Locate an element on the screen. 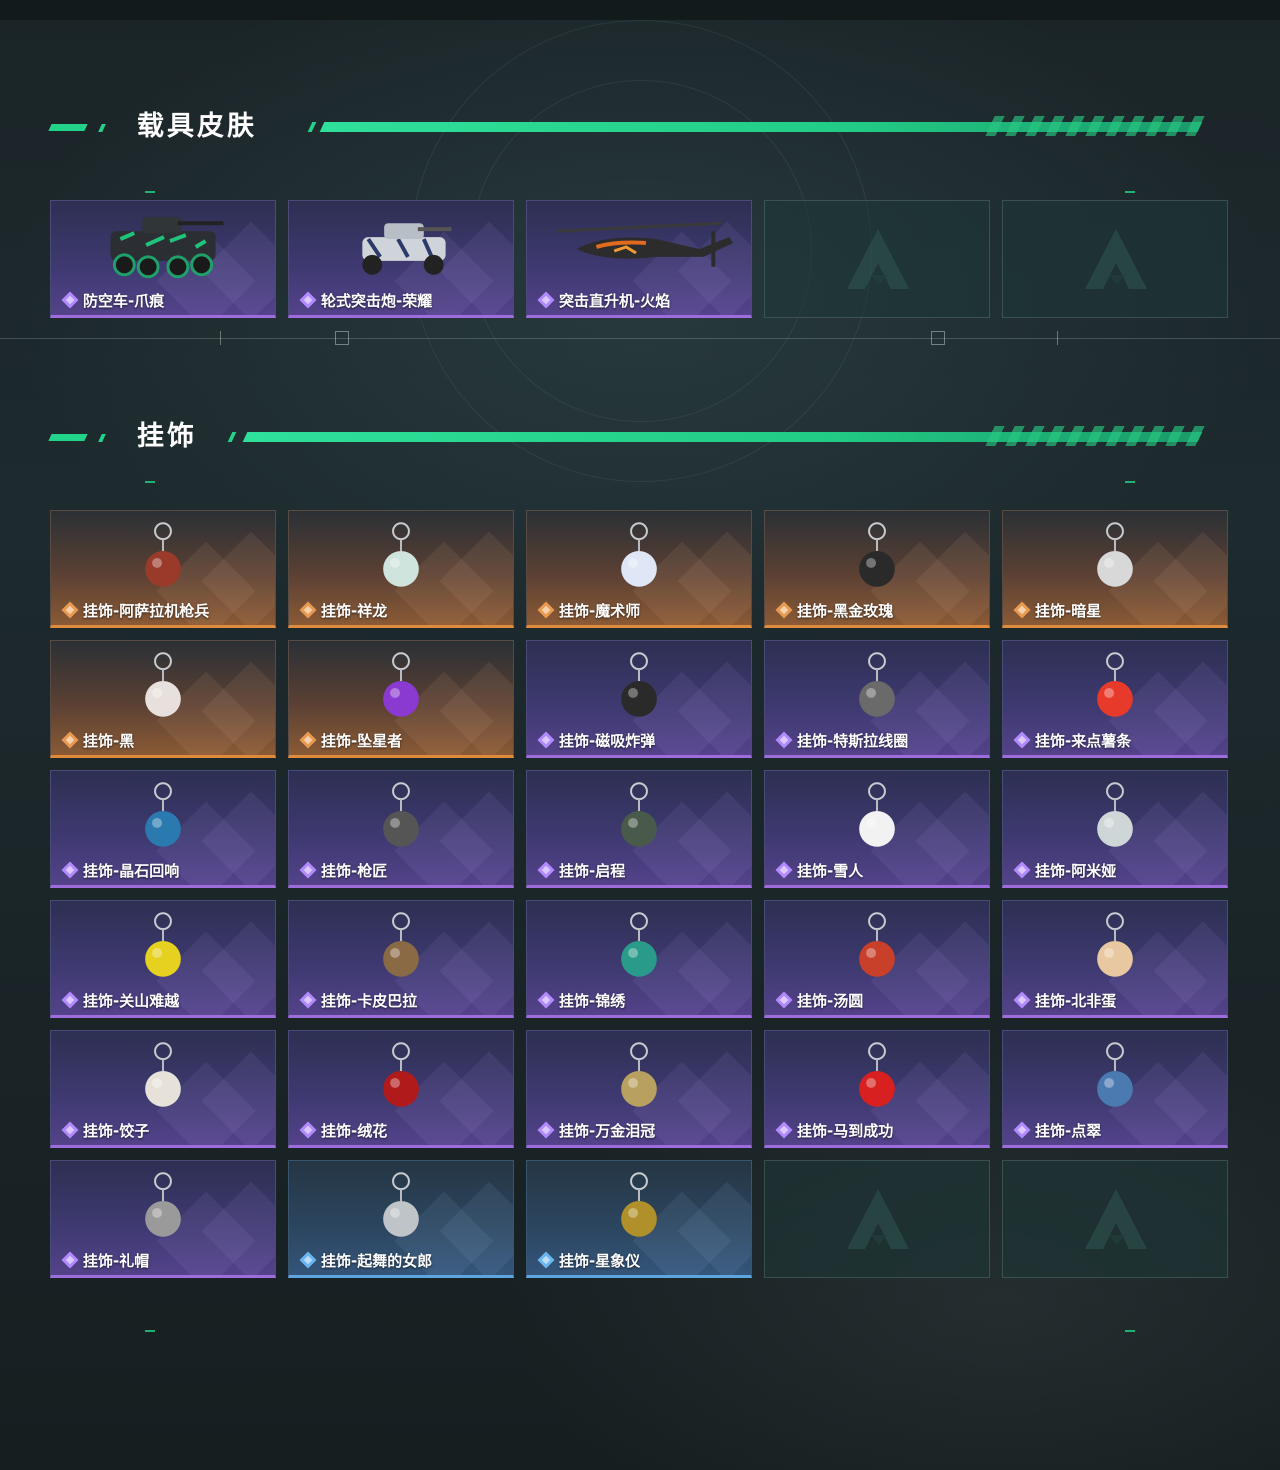  item-card: 挂饰-绒花 is located at coordinates (401, 1089).